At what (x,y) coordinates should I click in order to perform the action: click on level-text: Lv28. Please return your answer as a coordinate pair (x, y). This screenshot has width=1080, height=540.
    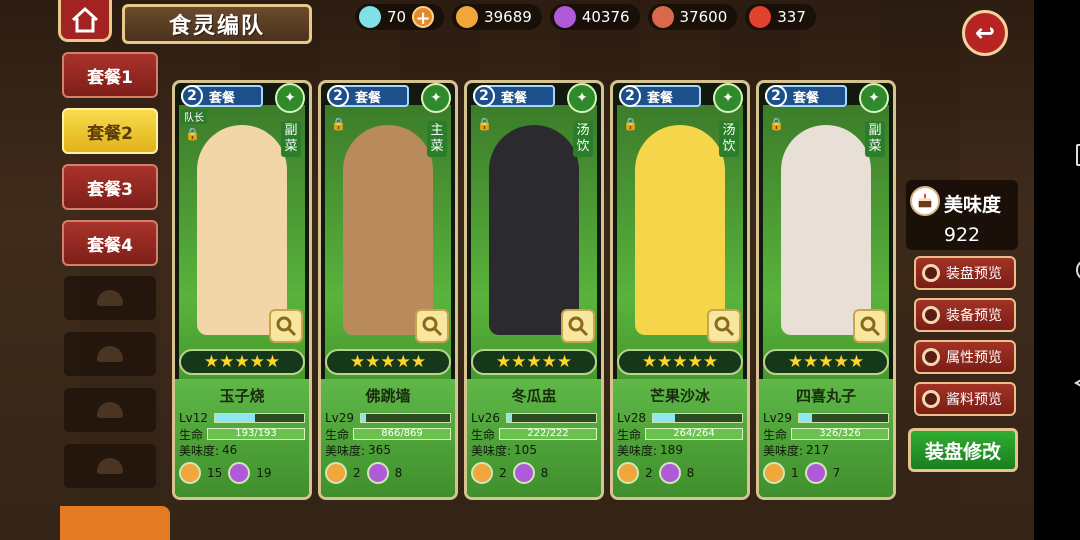
    Looking at the image, I should click on (632, 418).